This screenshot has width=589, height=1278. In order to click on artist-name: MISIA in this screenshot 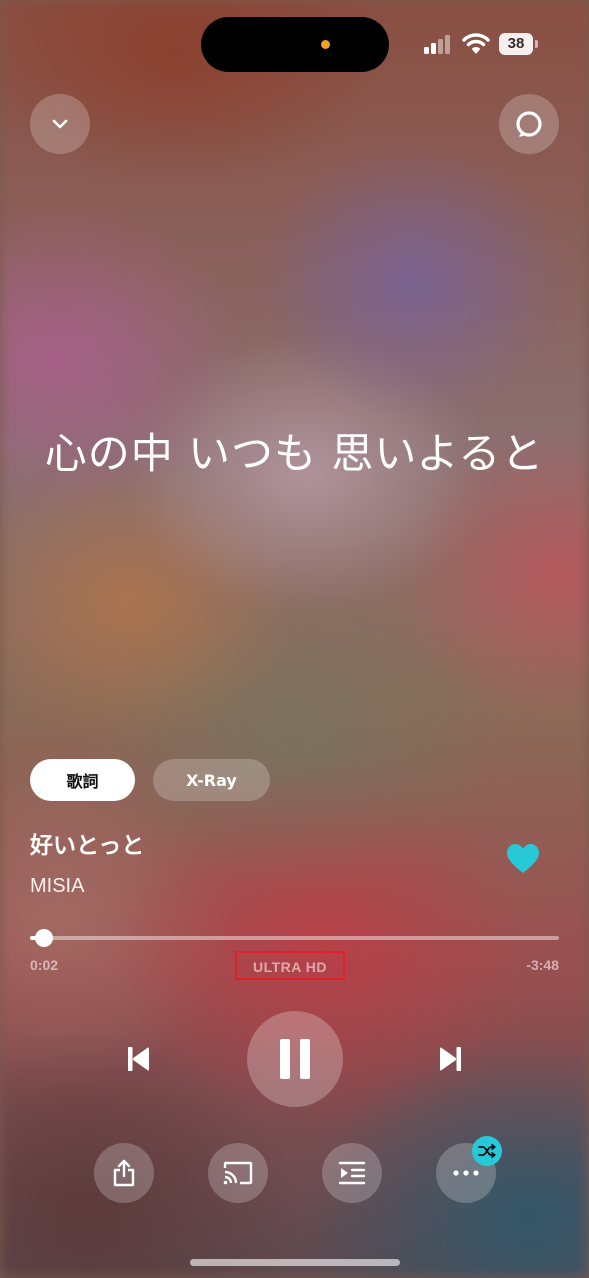, I will do `click(57, 886)`.